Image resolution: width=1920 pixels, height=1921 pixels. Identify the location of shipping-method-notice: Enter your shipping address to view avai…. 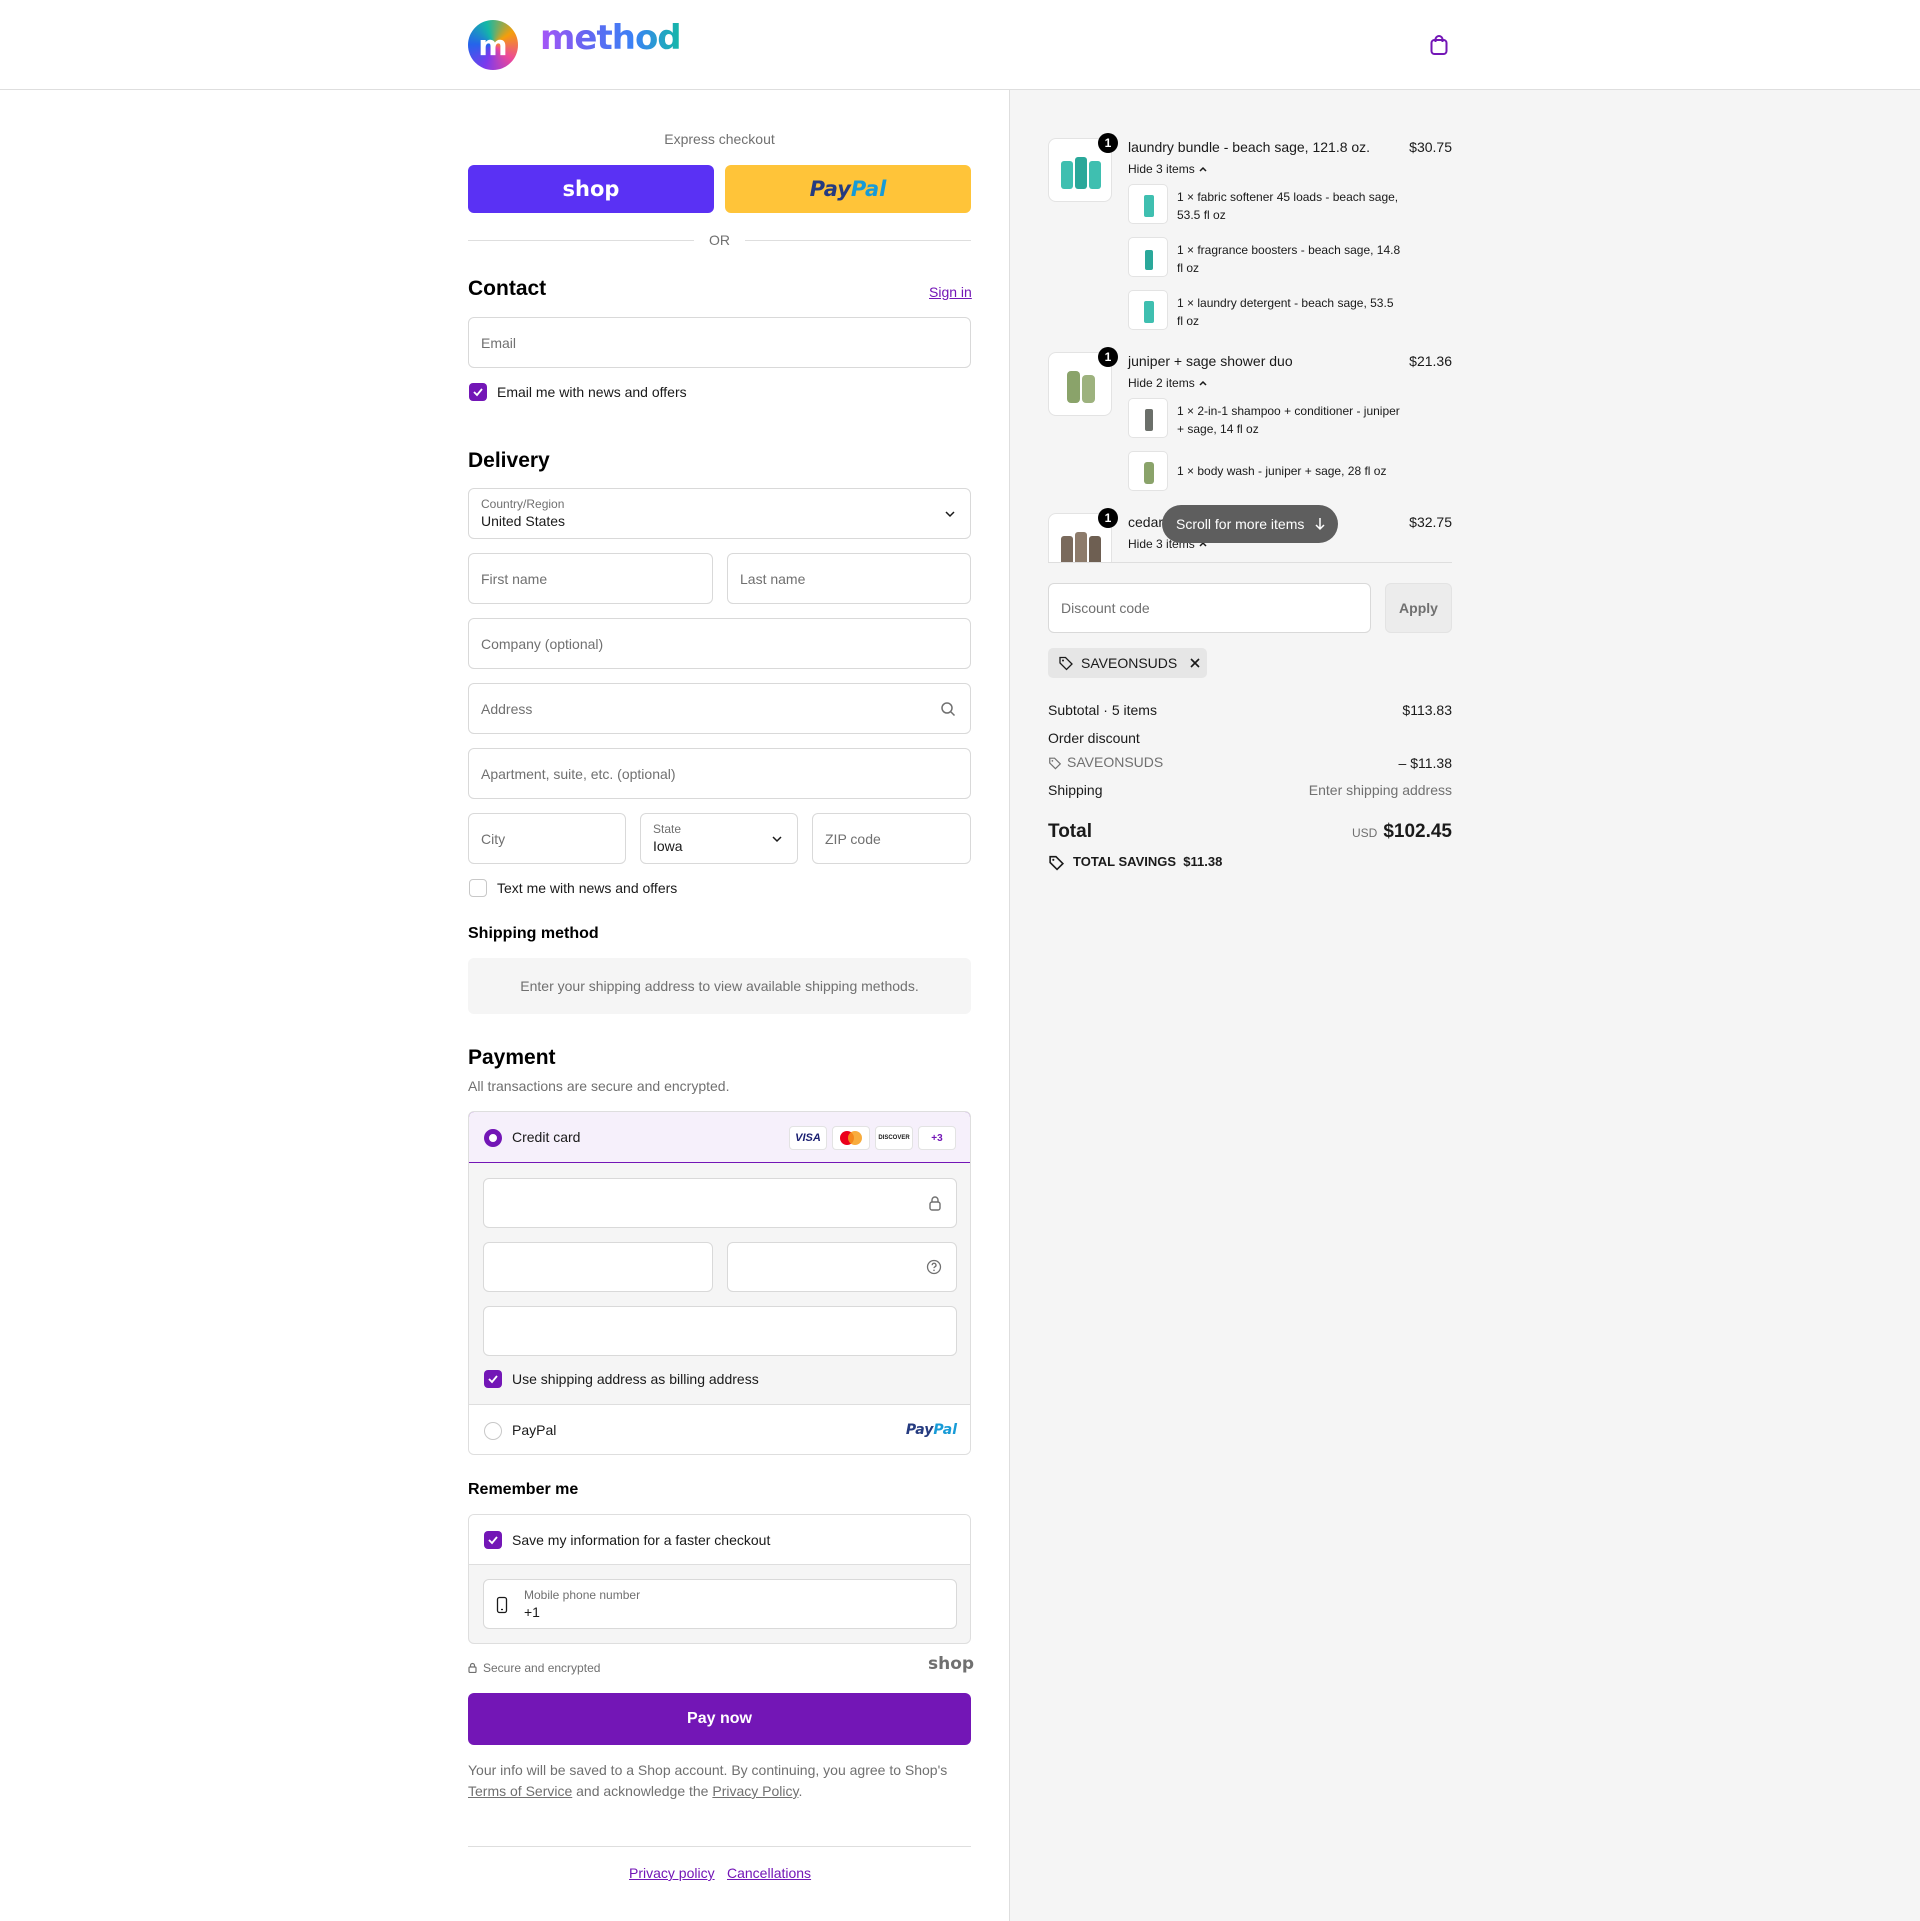
(719, 986).